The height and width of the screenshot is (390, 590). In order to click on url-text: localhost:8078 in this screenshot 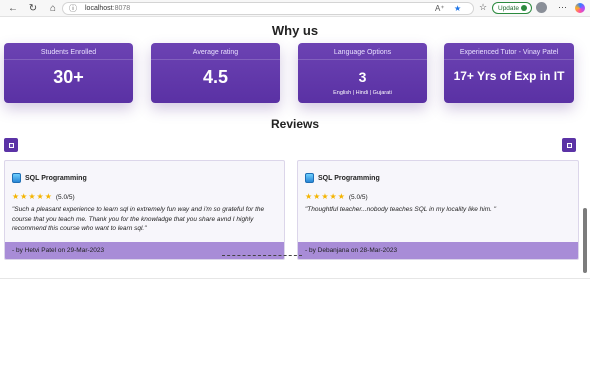, I will do `click(107, 8)`.